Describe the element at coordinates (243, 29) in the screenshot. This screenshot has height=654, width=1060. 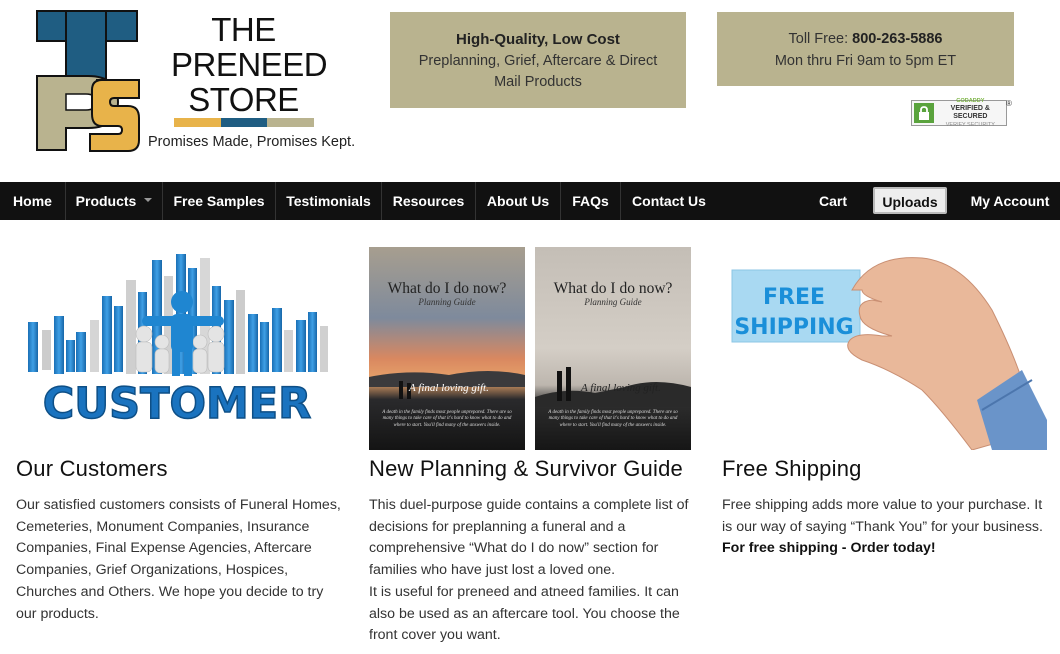
I see `store-name-line-1: THE` at that location.